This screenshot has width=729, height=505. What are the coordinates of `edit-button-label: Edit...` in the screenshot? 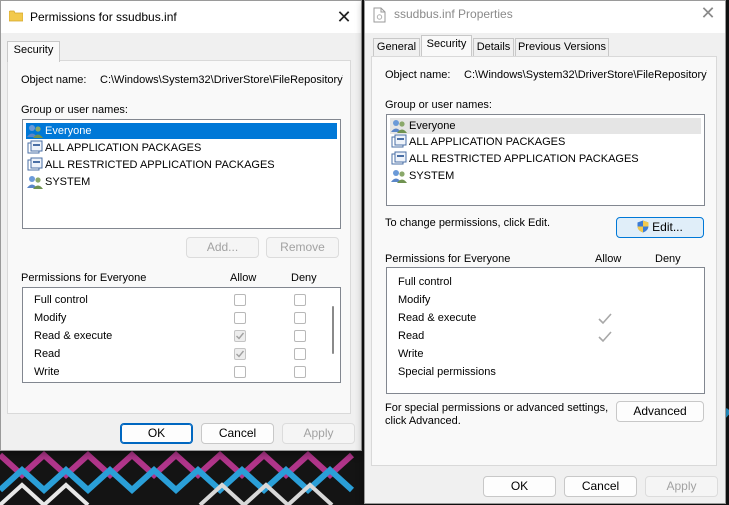 It's located at (667, 227).